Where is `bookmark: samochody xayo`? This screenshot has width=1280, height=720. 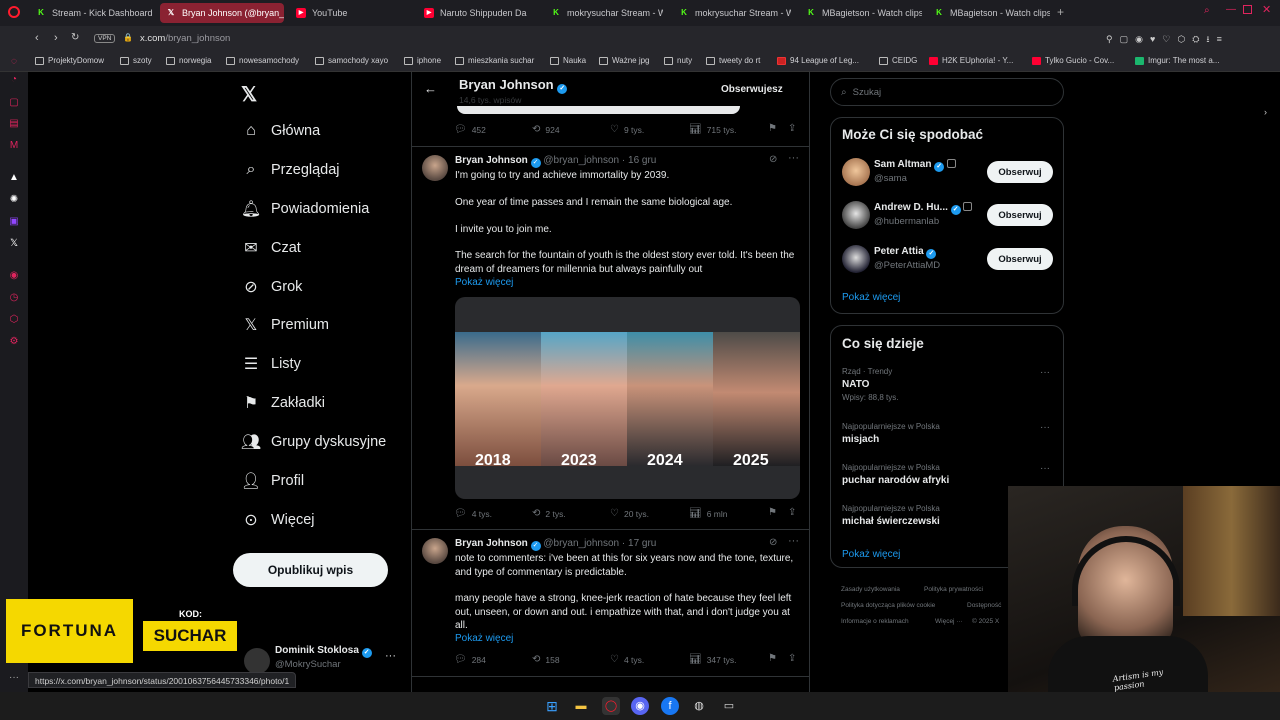 bookmark: samochody xayo is located at coordinates (351, 60).